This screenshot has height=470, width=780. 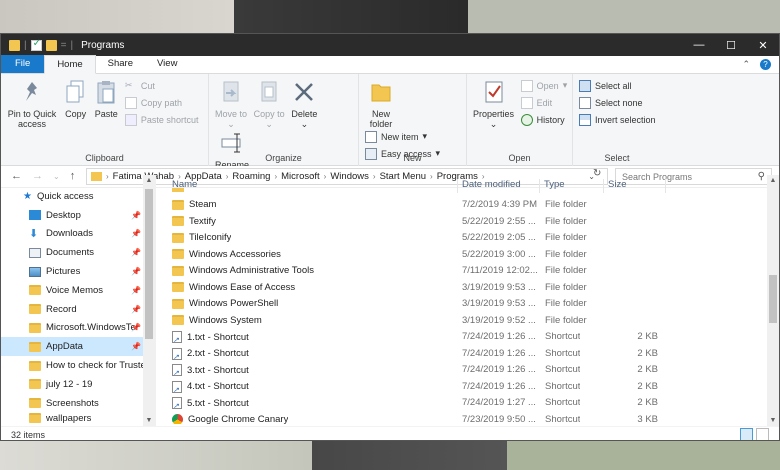 What do you see at coordinates (304, 103) in the screenshot?
I see `delete-button: Delete ⌄` at bounding box center [304, 103].